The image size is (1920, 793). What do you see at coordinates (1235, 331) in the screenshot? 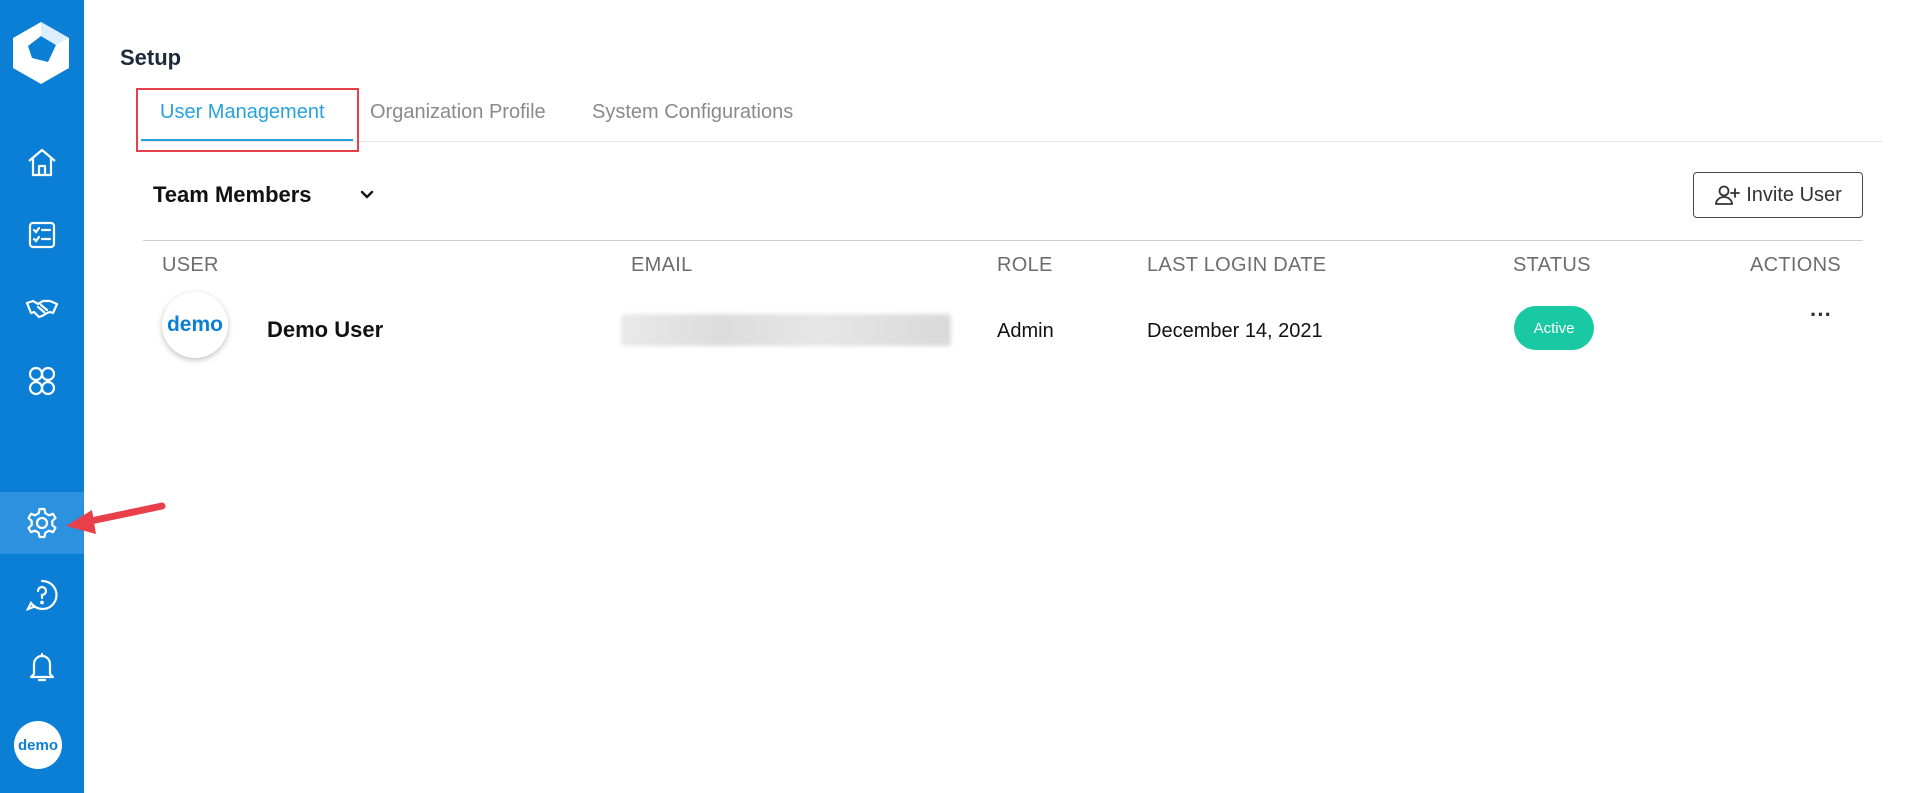
I see `last-login-date: December 14, 2021` at bounding box center [1235, 331].